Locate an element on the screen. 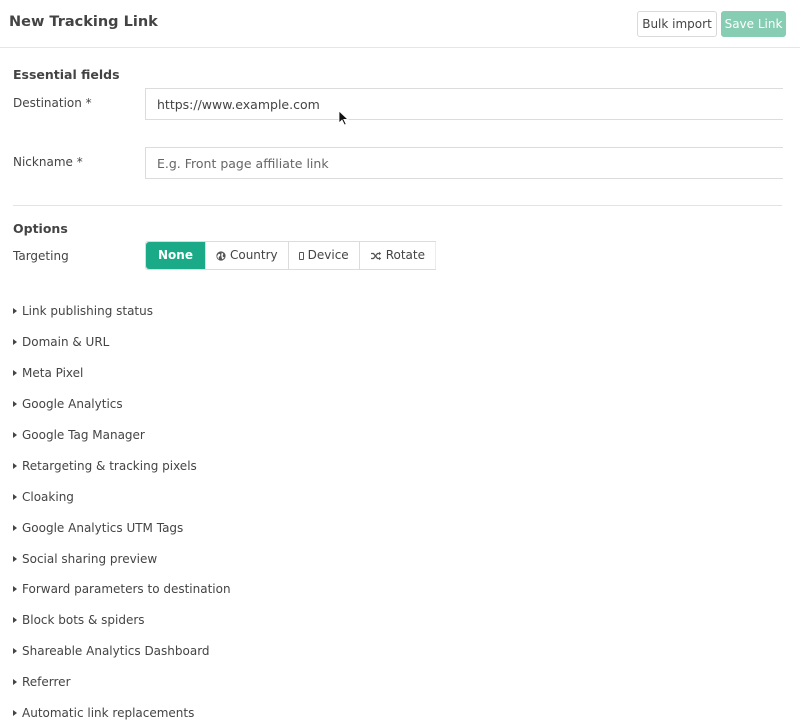 The height and width of the screenshot is (728, 800). targeting-none-button: None is located at coordinates (176, 255).